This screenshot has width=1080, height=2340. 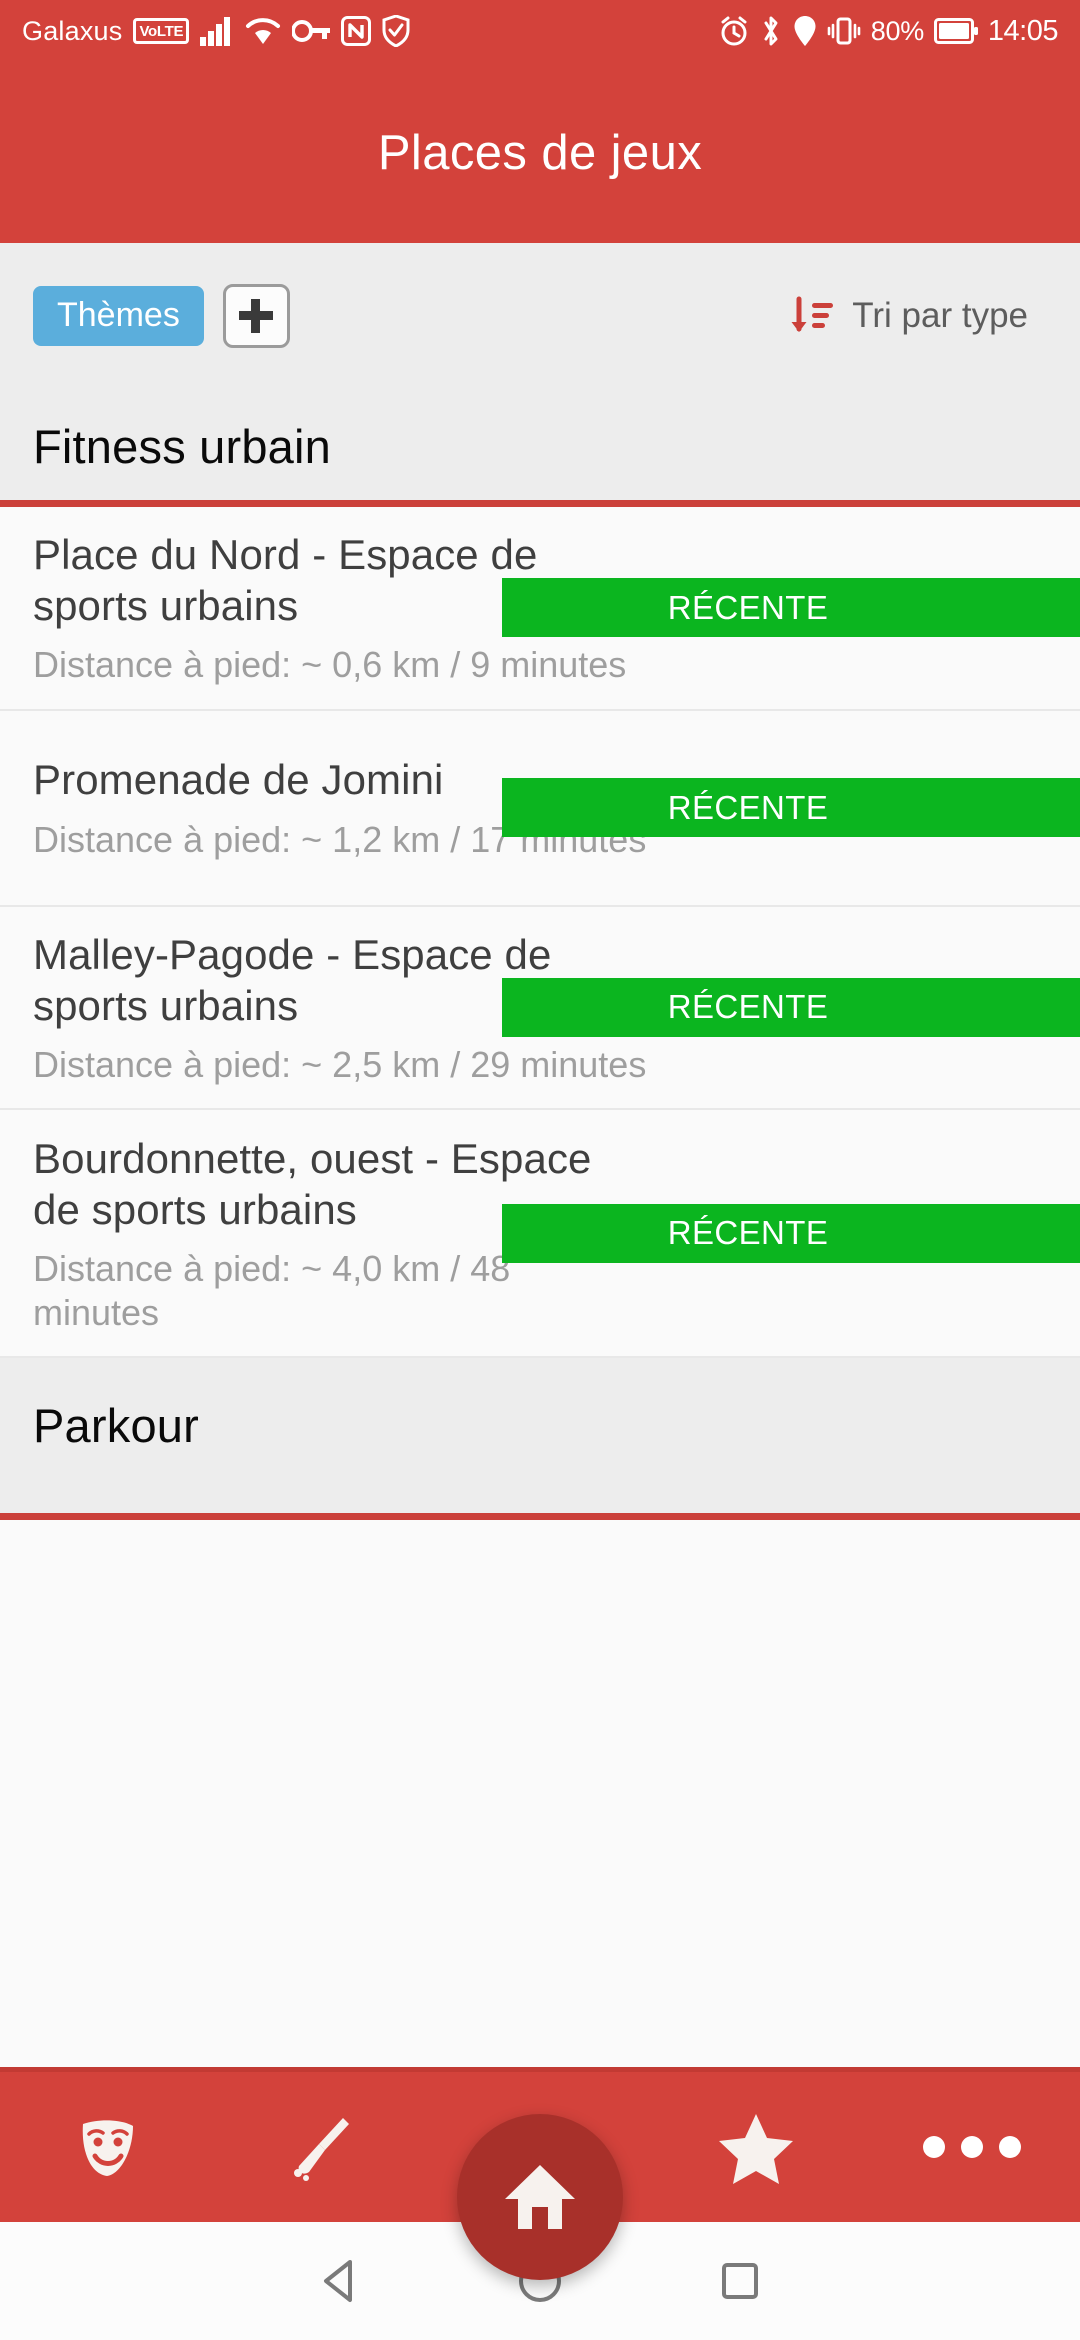 I want to click on nav-star, so click(x=756, y=2147).